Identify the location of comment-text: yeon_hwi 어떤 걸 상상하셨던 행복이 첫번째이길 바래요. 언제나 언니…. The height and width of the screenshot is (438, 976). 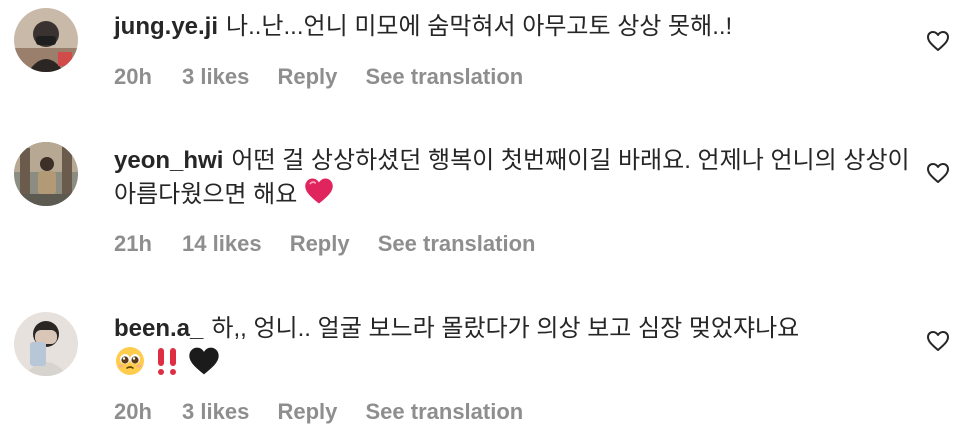
(514, 179).